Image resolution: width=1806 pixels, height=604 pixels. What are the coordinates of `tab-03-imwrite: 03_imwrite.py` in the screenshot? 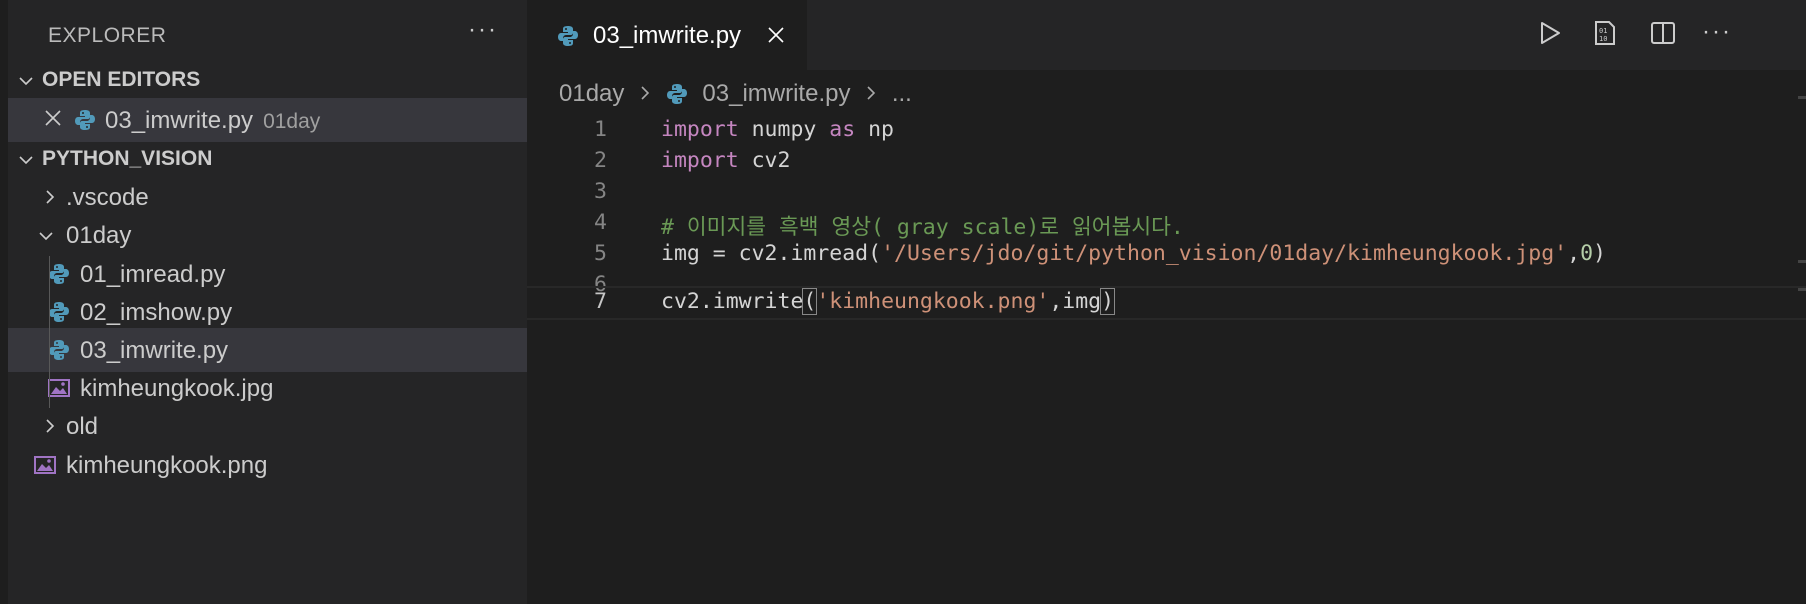 It's located at (667, 35).